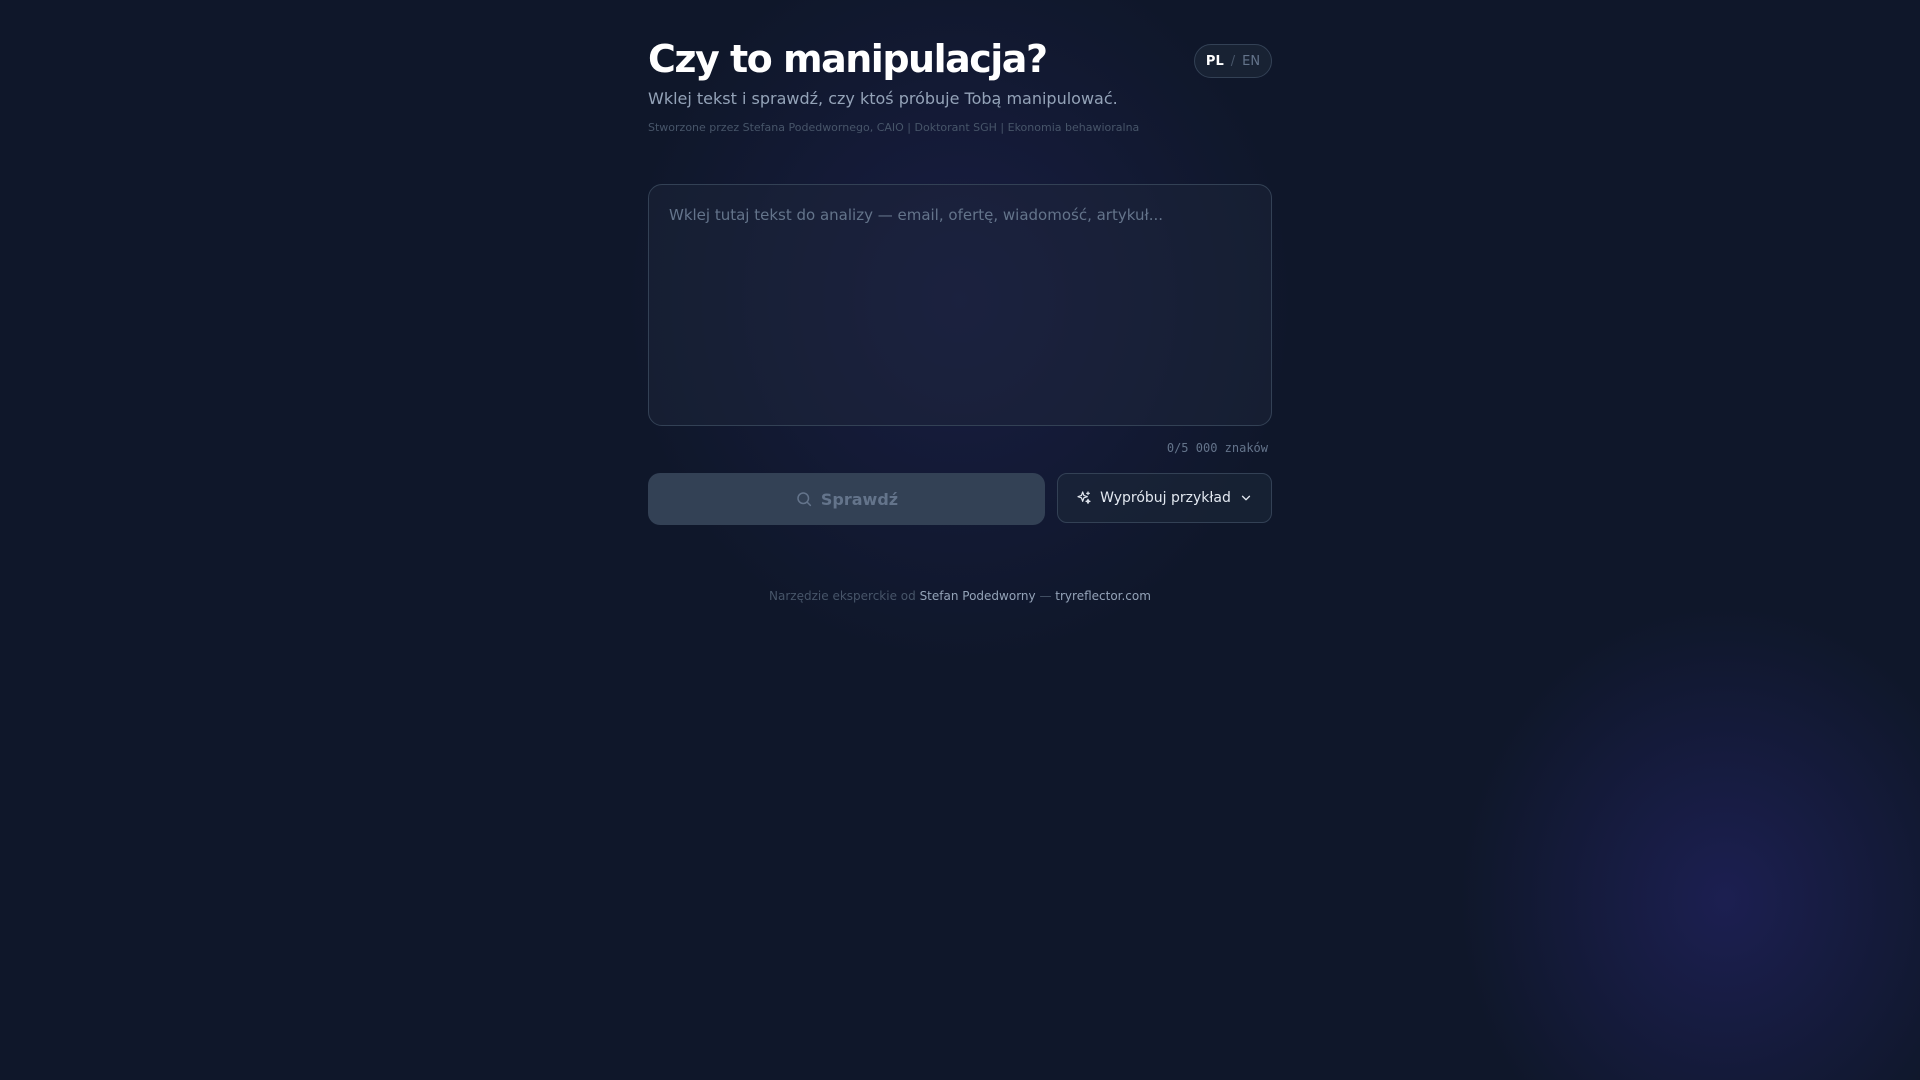 The width and height of the screenshot is (1920, 1080). I want to click on analysis-text-input, so click(960, 305).